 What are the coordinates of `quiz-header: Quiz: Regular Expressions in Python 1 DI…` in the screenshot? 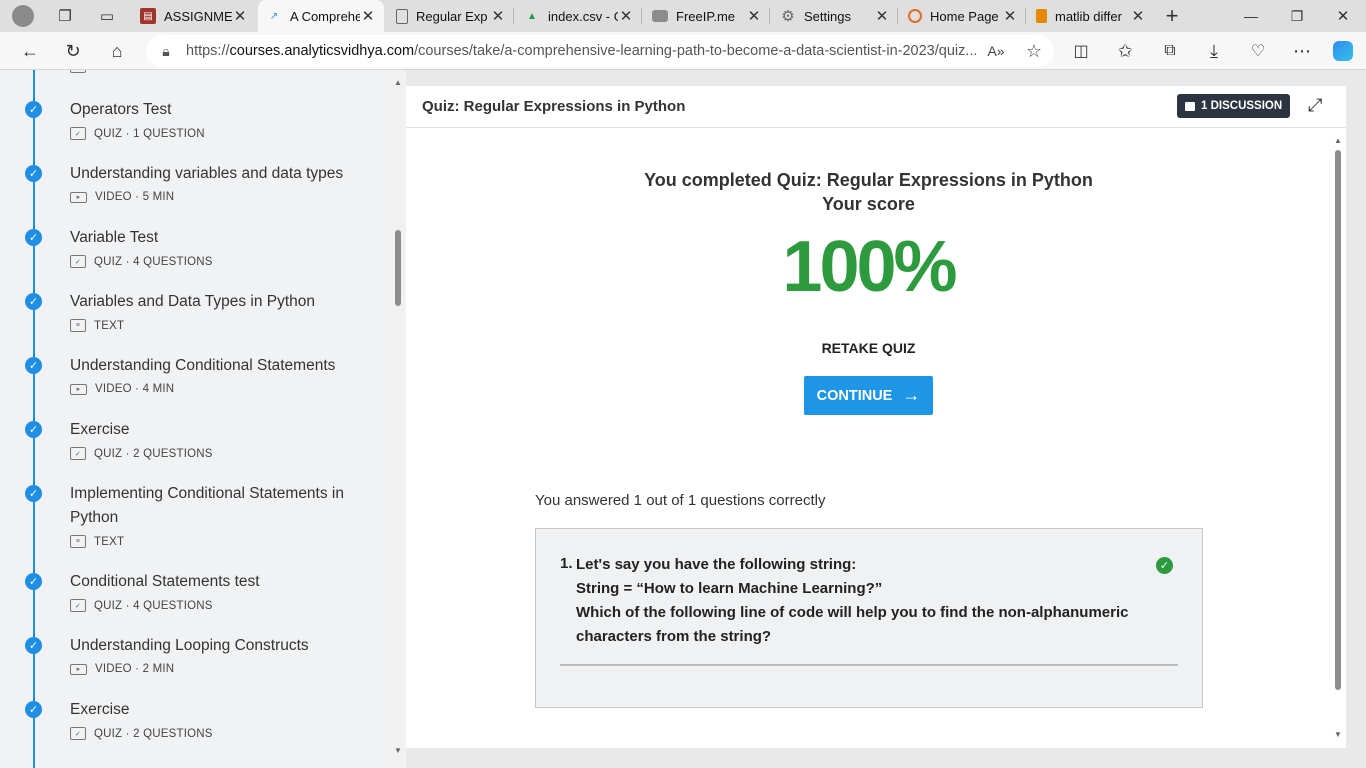 It's located at (876, 107).